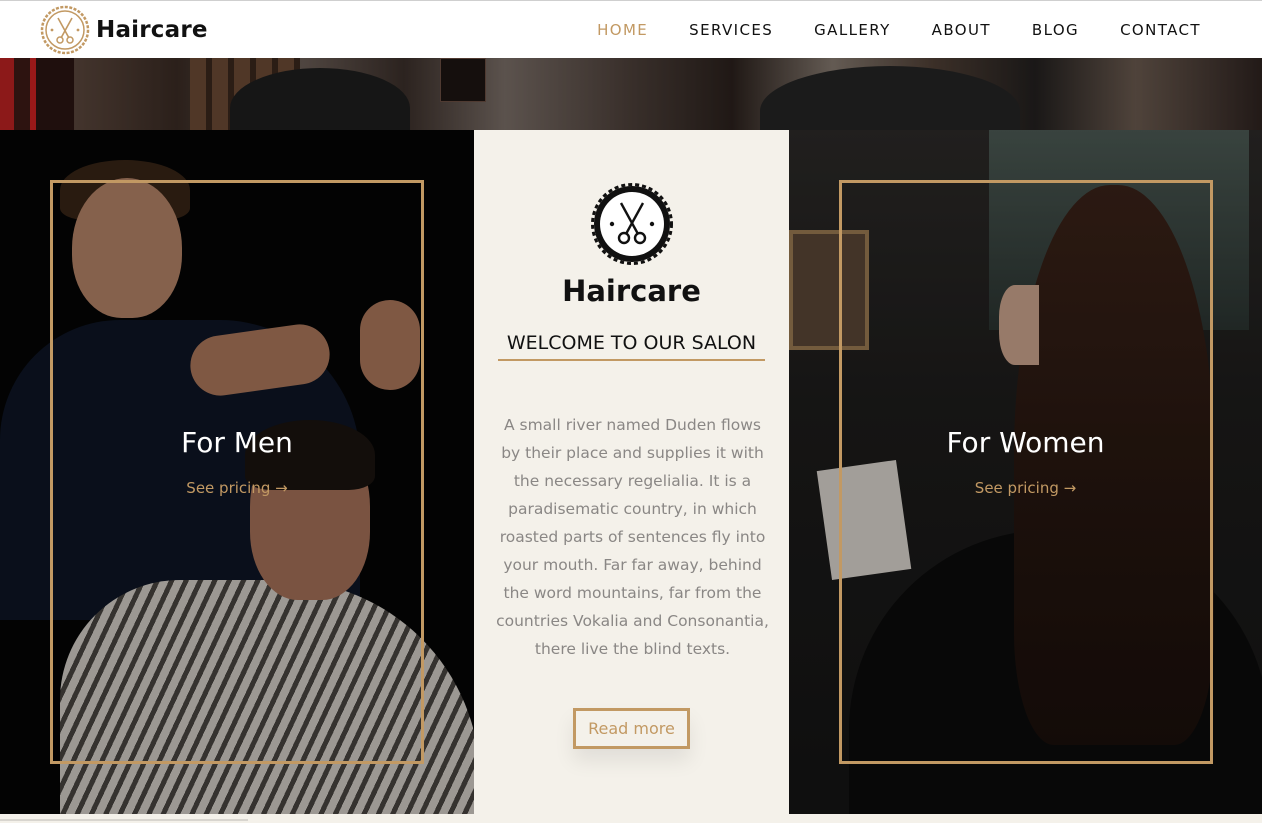 The width and height of the screenshot is (1262, 823). I want to click on nav-item-contact: CONTACT, so click(1160, 30).